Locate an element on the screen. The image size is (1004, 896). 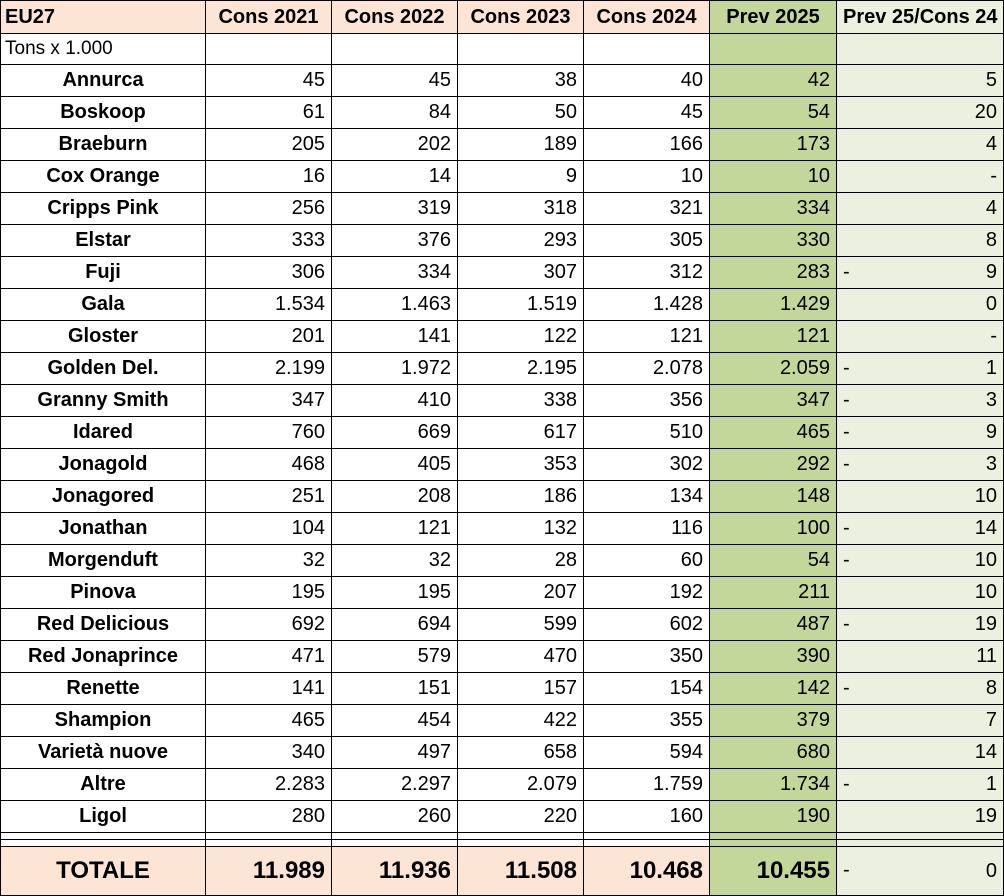
value-cell: 333 is located at coordinates (268, 240).